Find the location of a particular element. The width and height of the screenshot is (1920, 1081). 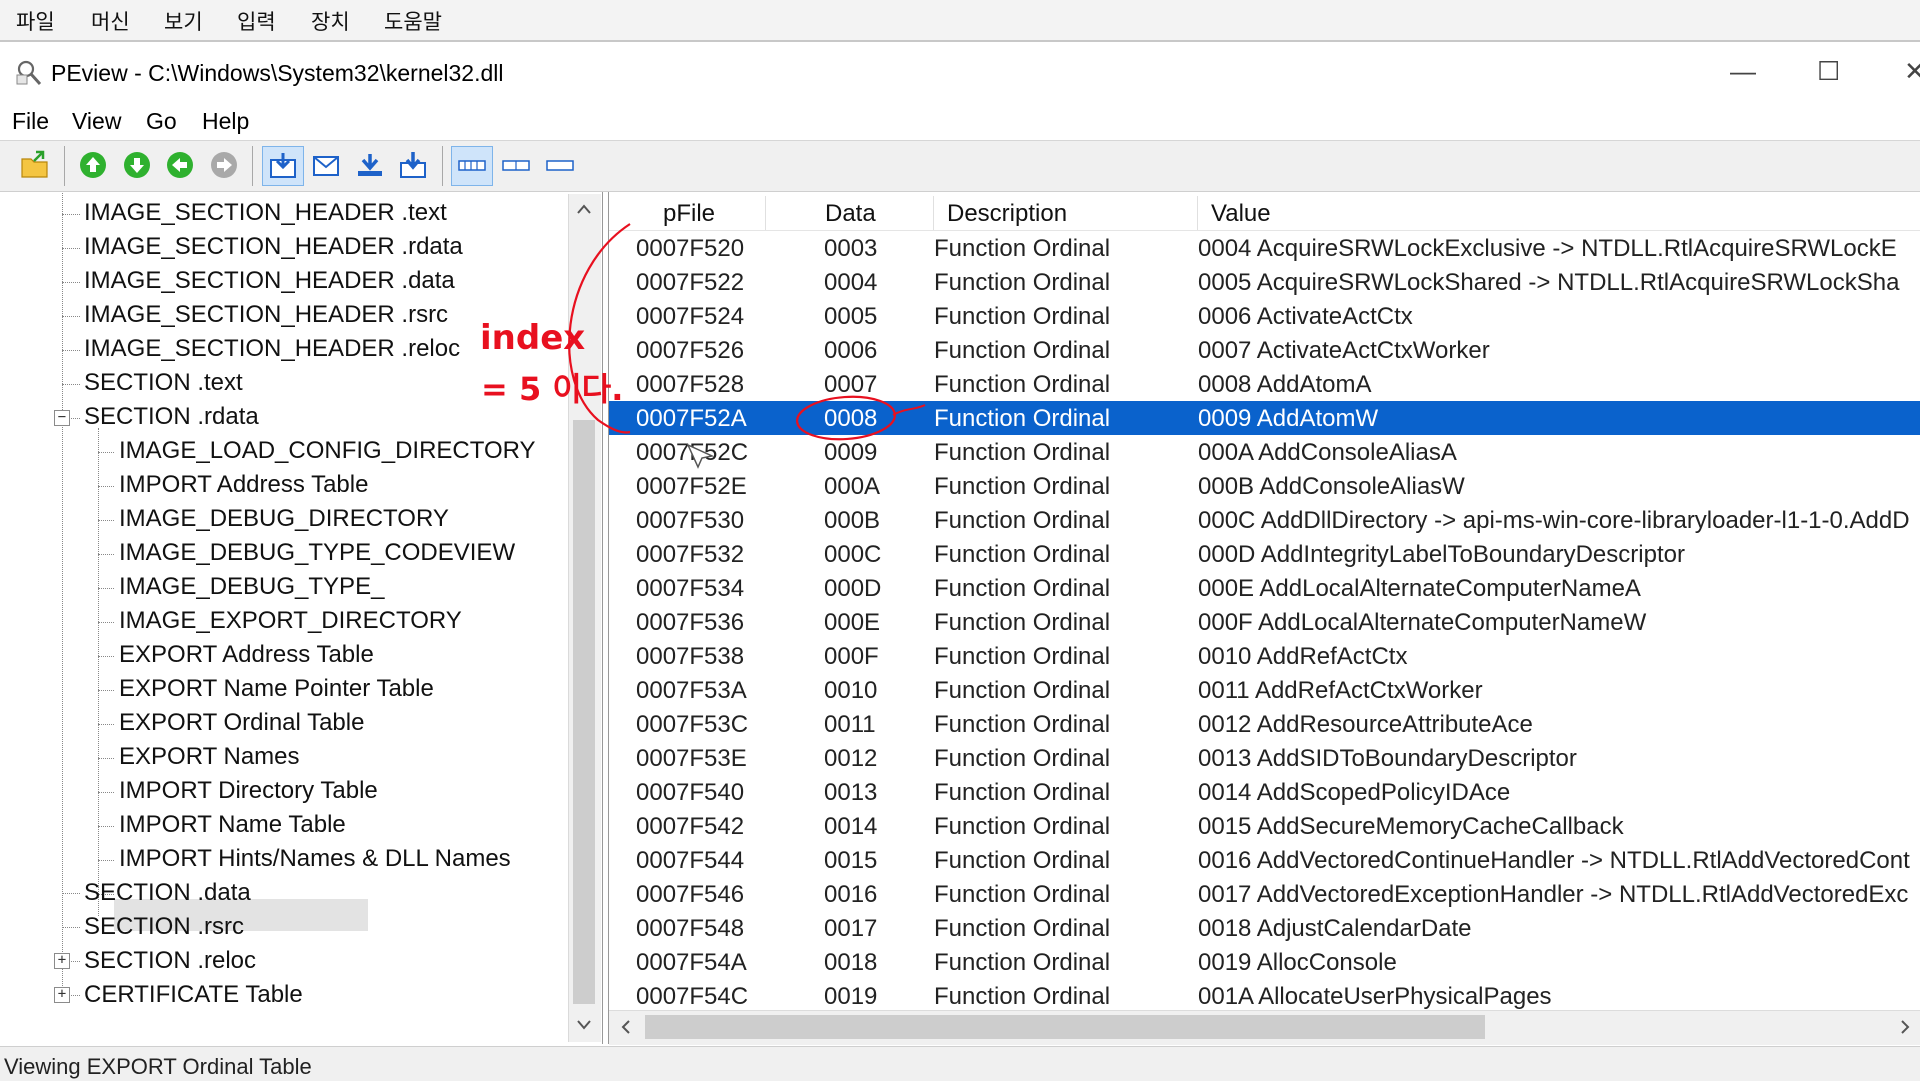

tree-item: CERTIFICATE Table is located at coordinates (193, 995).